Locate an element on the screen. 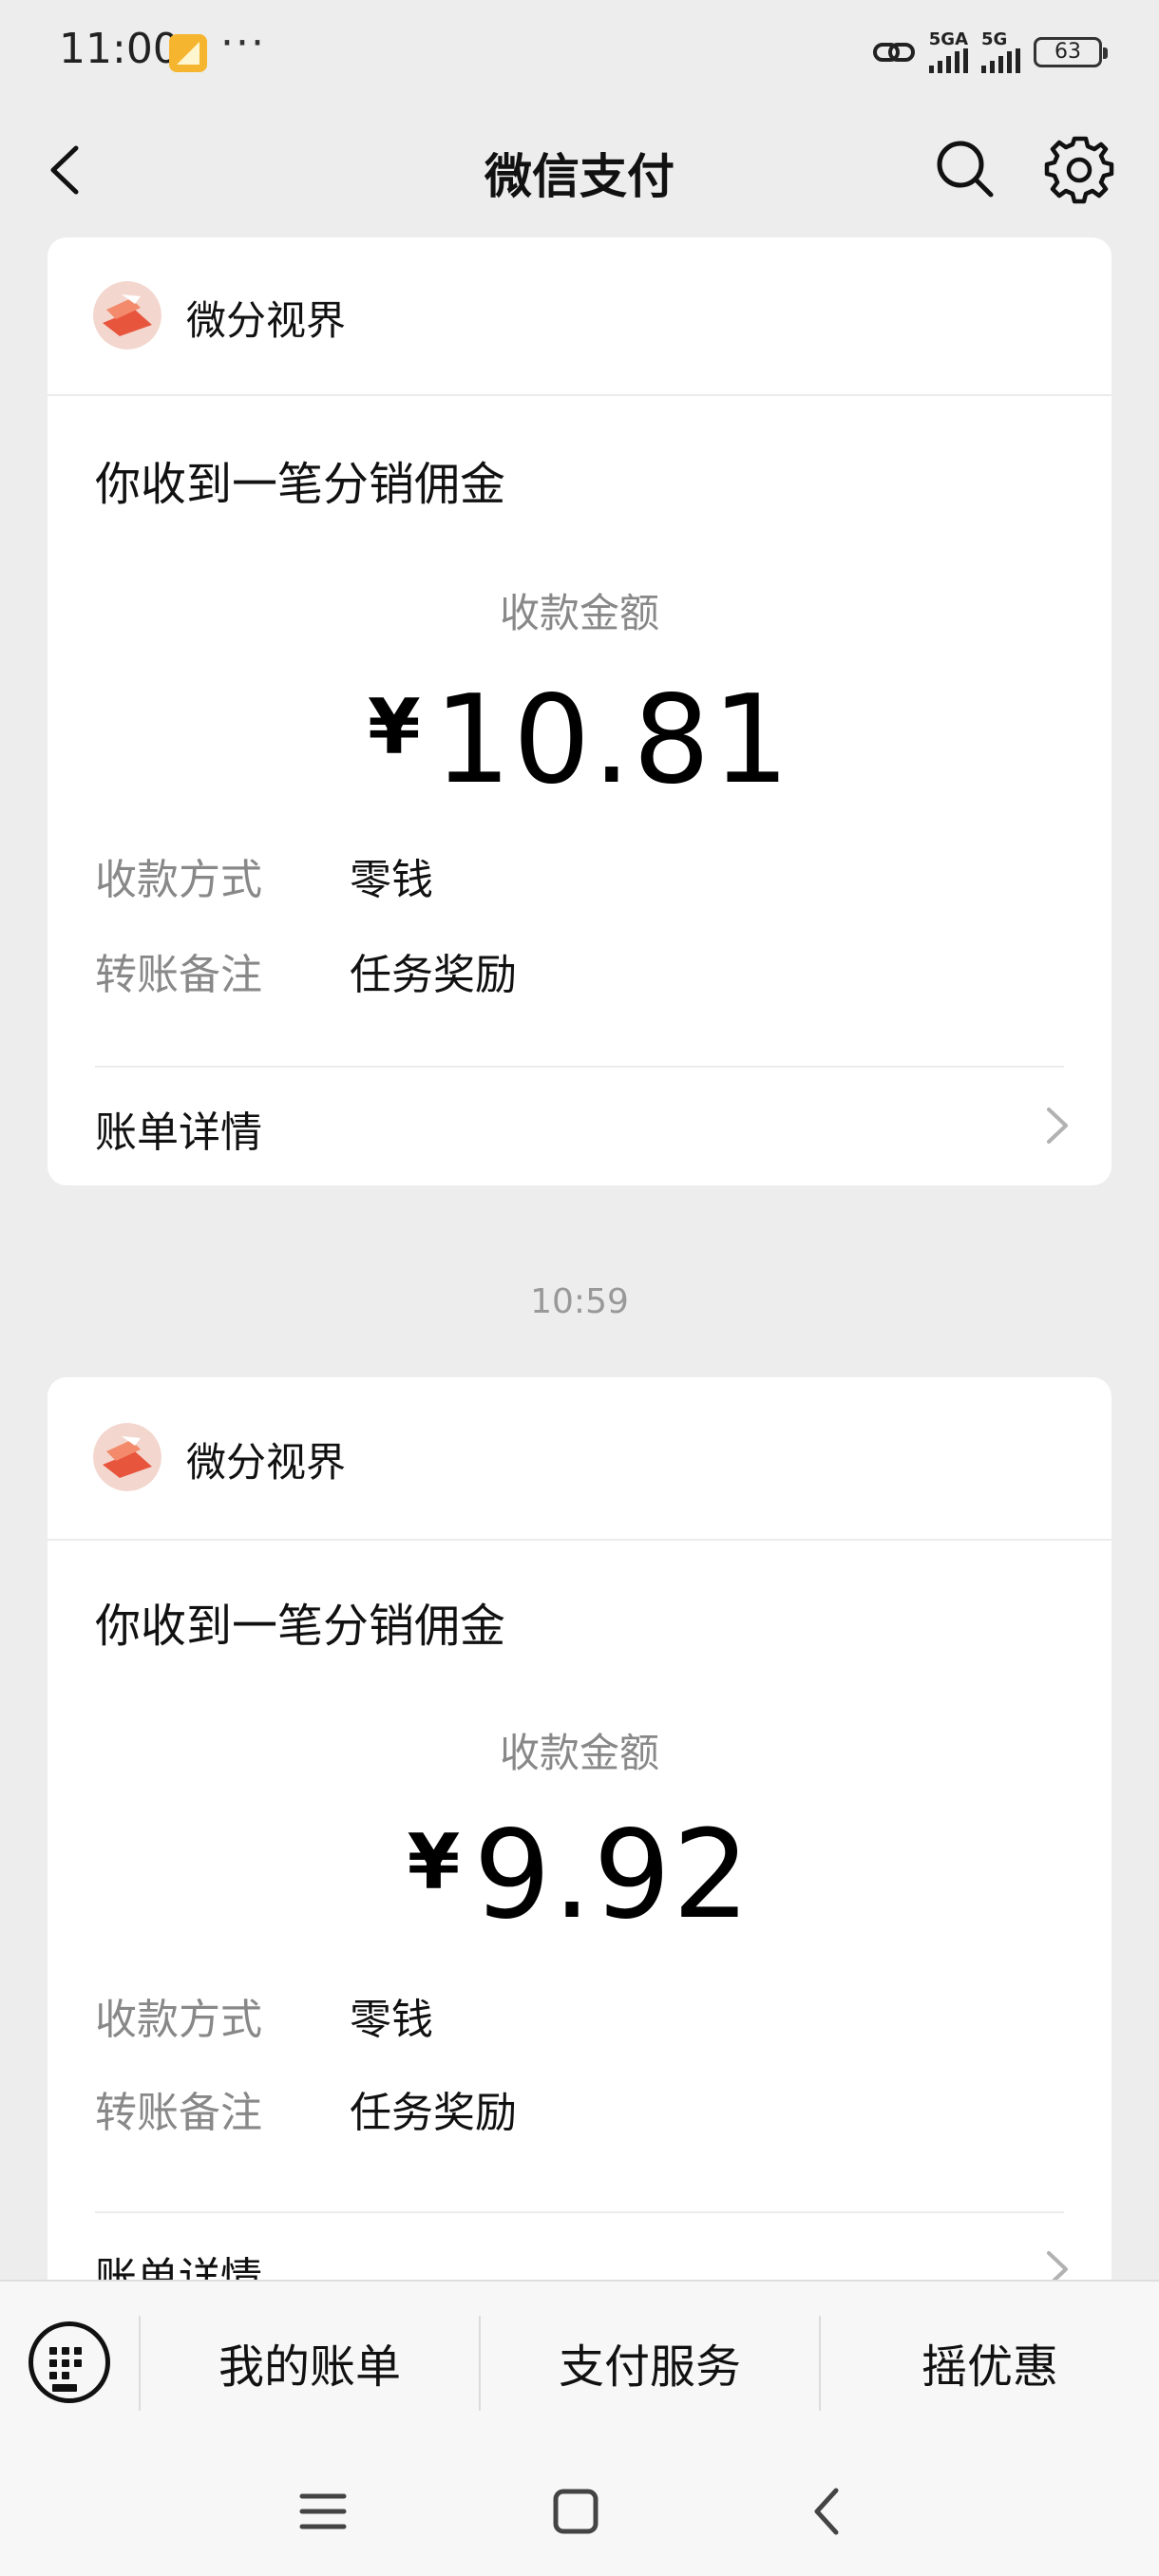 The width and height of the screenshot is (1159, 2576). navigation-bar: 微信支付 is located at coordinates (579, 170).